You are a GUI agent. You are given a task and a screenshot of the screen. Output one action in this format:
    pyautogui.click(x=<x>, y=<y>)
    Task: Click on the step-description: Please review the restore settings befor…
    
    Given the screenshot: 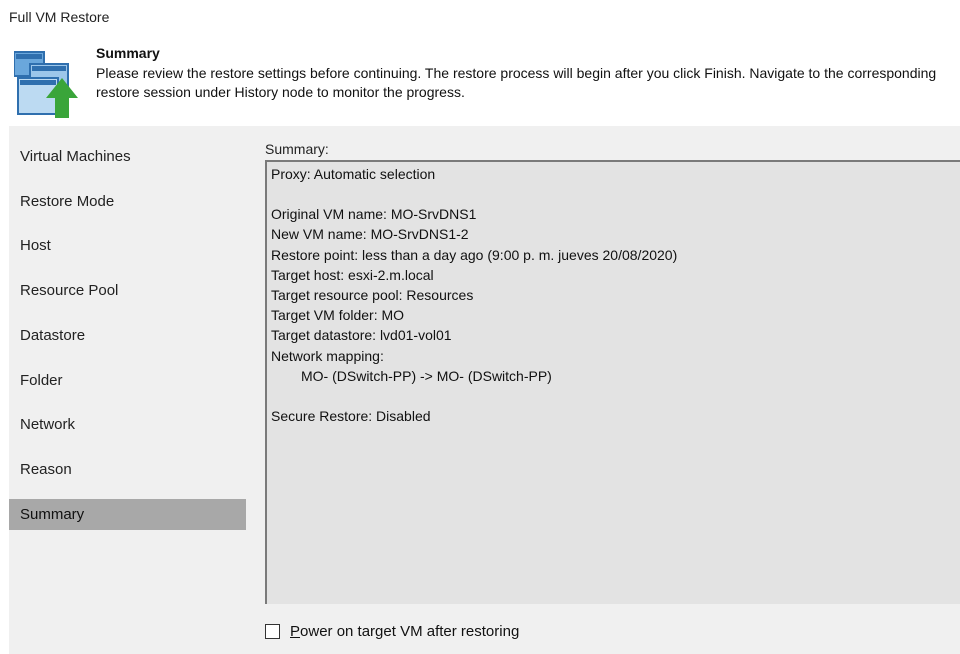 What is the action you would take?
    pyautogui.click(x=516, y=82)
    